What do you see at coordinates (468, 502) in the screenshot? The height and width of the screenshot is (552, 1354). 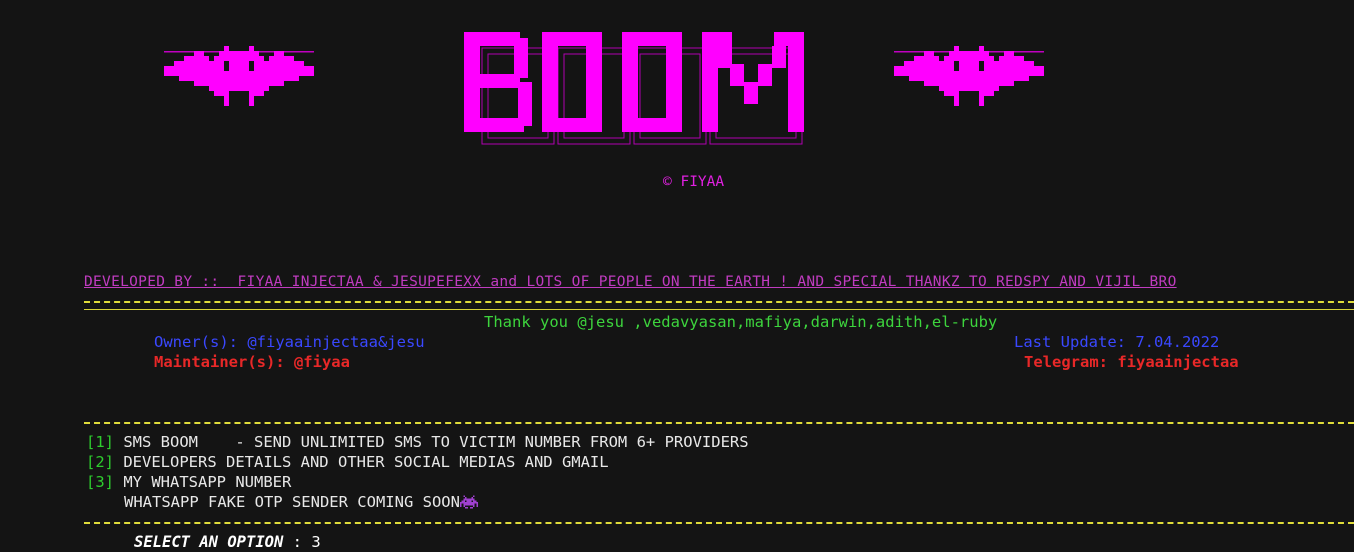 I see `space-invader-icon` at bounding box center [468, 502].